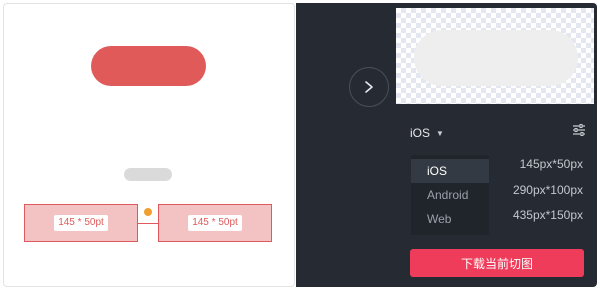 The height and width of the screenshot is (290, 600). I want to click on size-label-3x: 435px*150px, so click(547, 215).